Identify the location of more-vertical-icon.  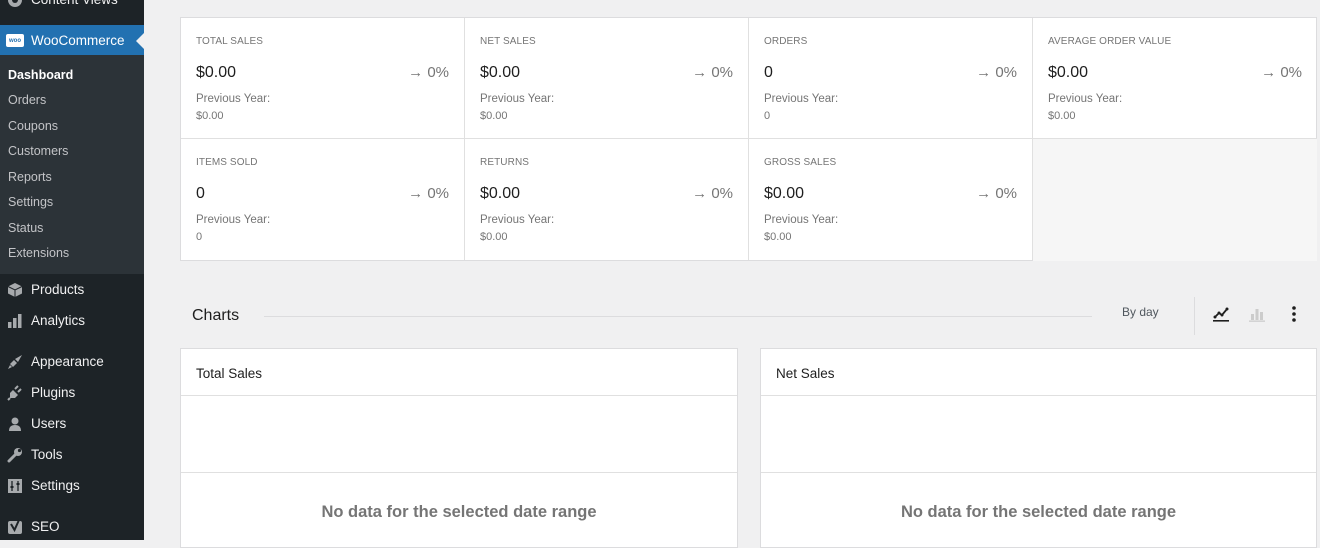
(1294, 314).